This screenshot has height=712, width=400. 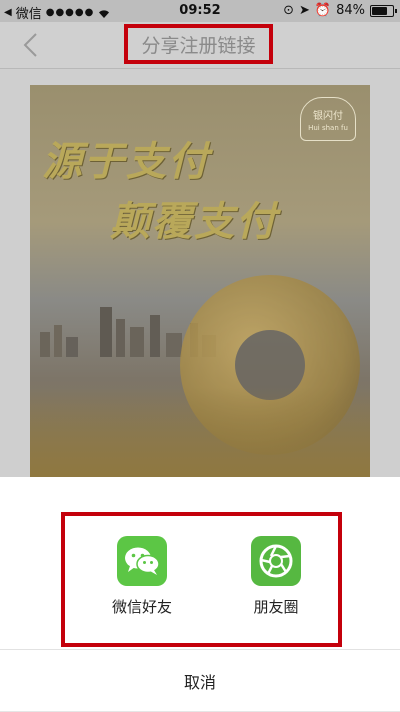 I want to click on brand-logo-subtext: Hui shan fu, so click(x=328, y=128).